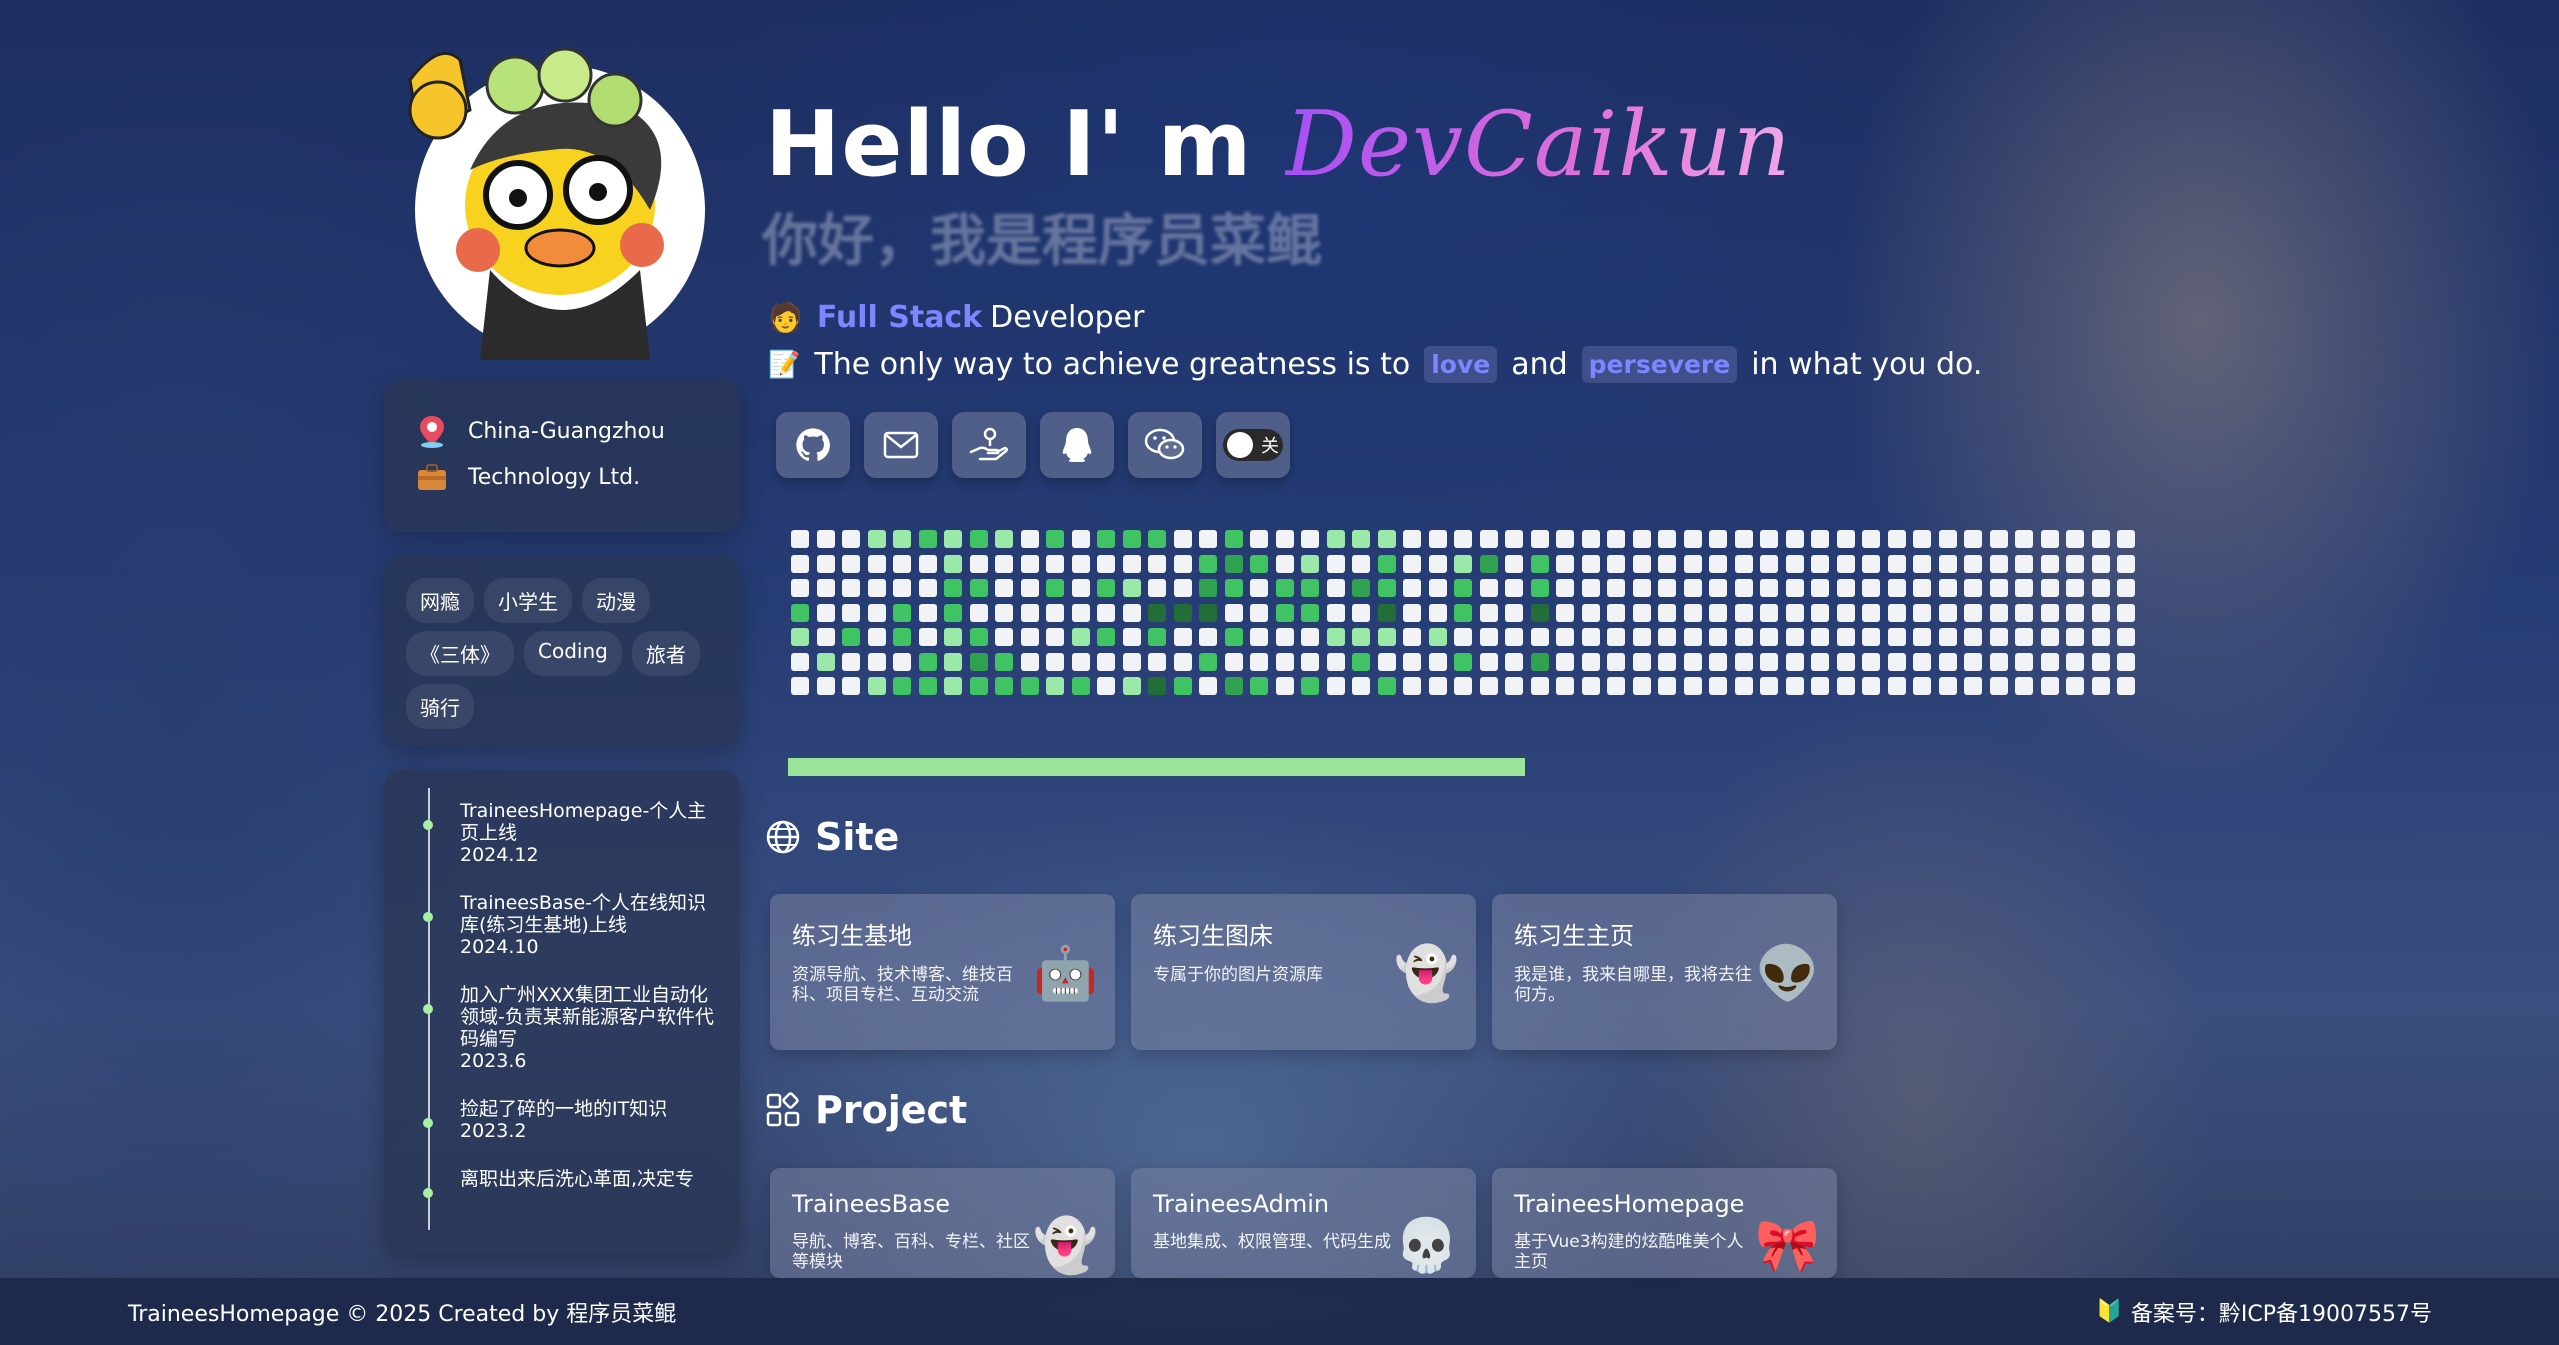 The height and width of the screenshot is (1345, 2559). I want to click on site-card-base: 练习生基地 资源导航、技术博客、维技百科、项目专栏、互动交流 🤖, so click(942, 972).